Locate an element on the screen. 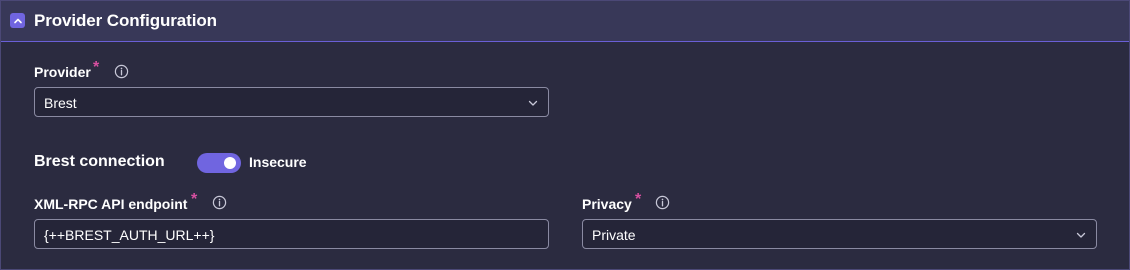  provider-select: Brest is located at coordinates (291, 102).